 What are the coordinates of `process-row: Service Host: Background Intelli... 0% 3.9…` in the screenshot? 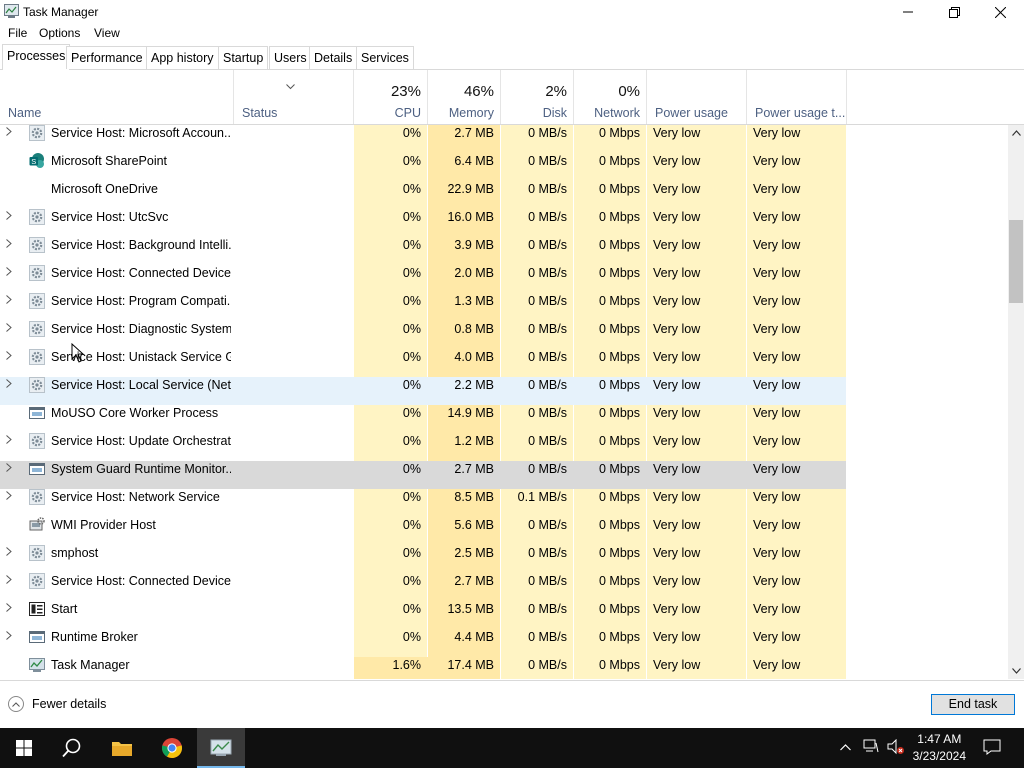 It's located at (423, 251).